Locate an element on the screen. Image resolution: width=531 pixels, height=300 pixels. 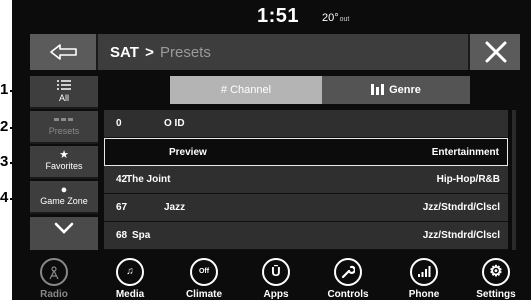
breadcrumb: SAT > Presets is located at coordinates (160, 52).